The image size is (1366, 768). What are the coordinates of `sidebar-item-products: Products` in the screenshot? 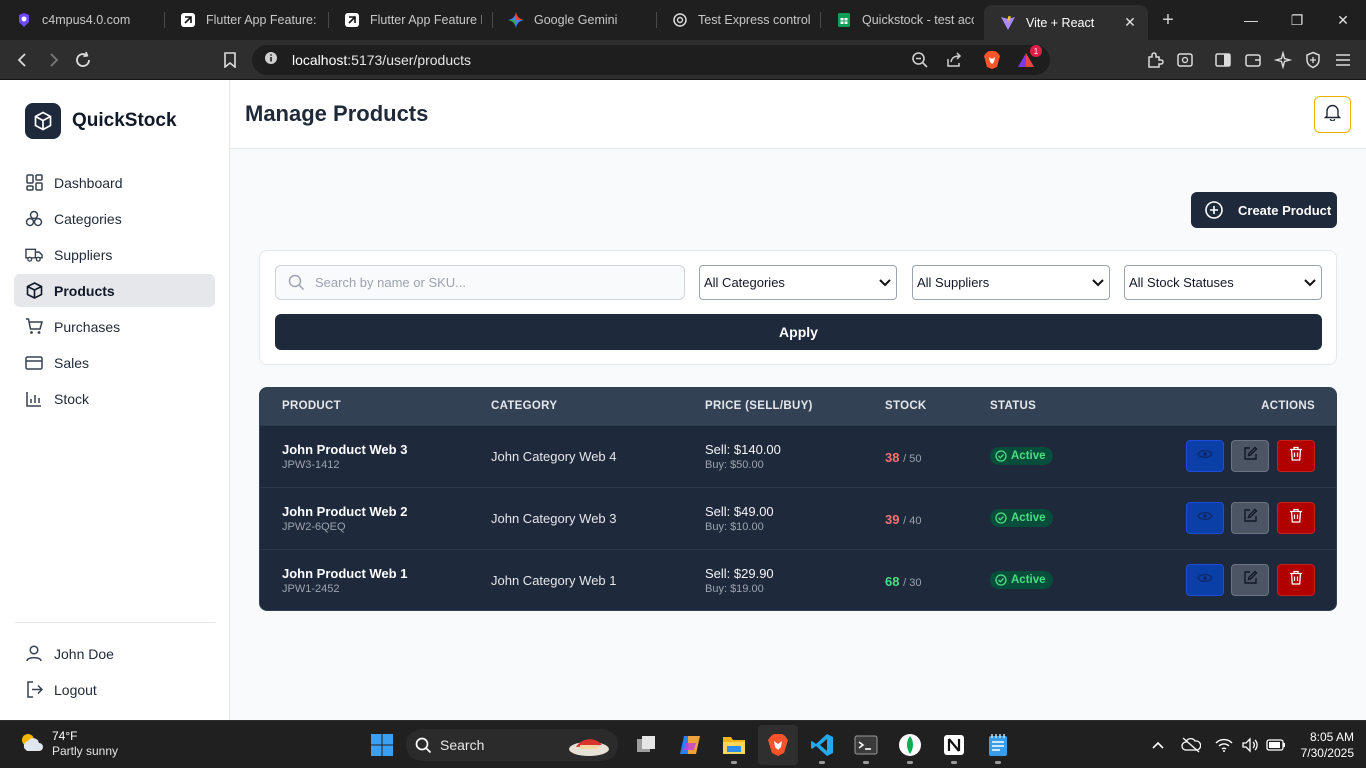 It's located at (114, 290).